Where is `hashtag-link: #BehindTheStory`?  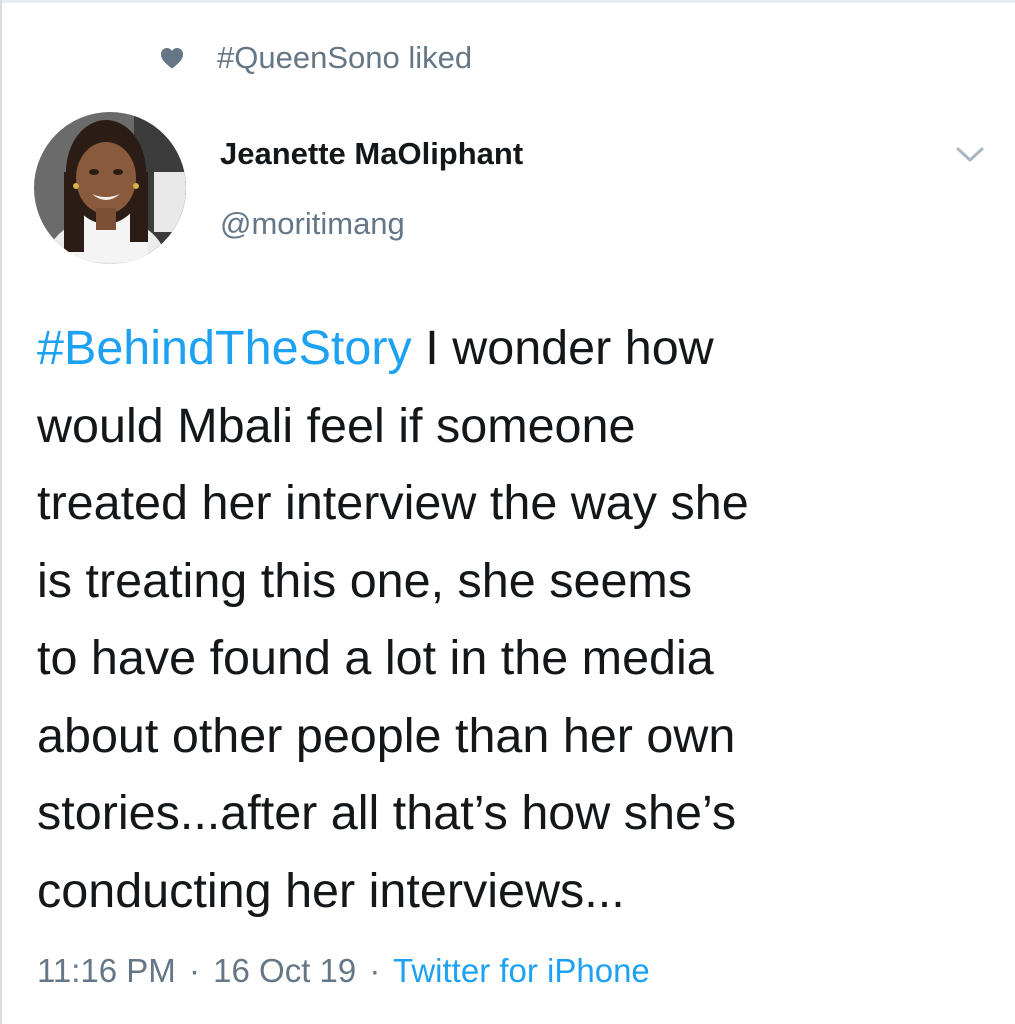 hashtag-link: #BehindTheStory is located at coordinates (224, 348).